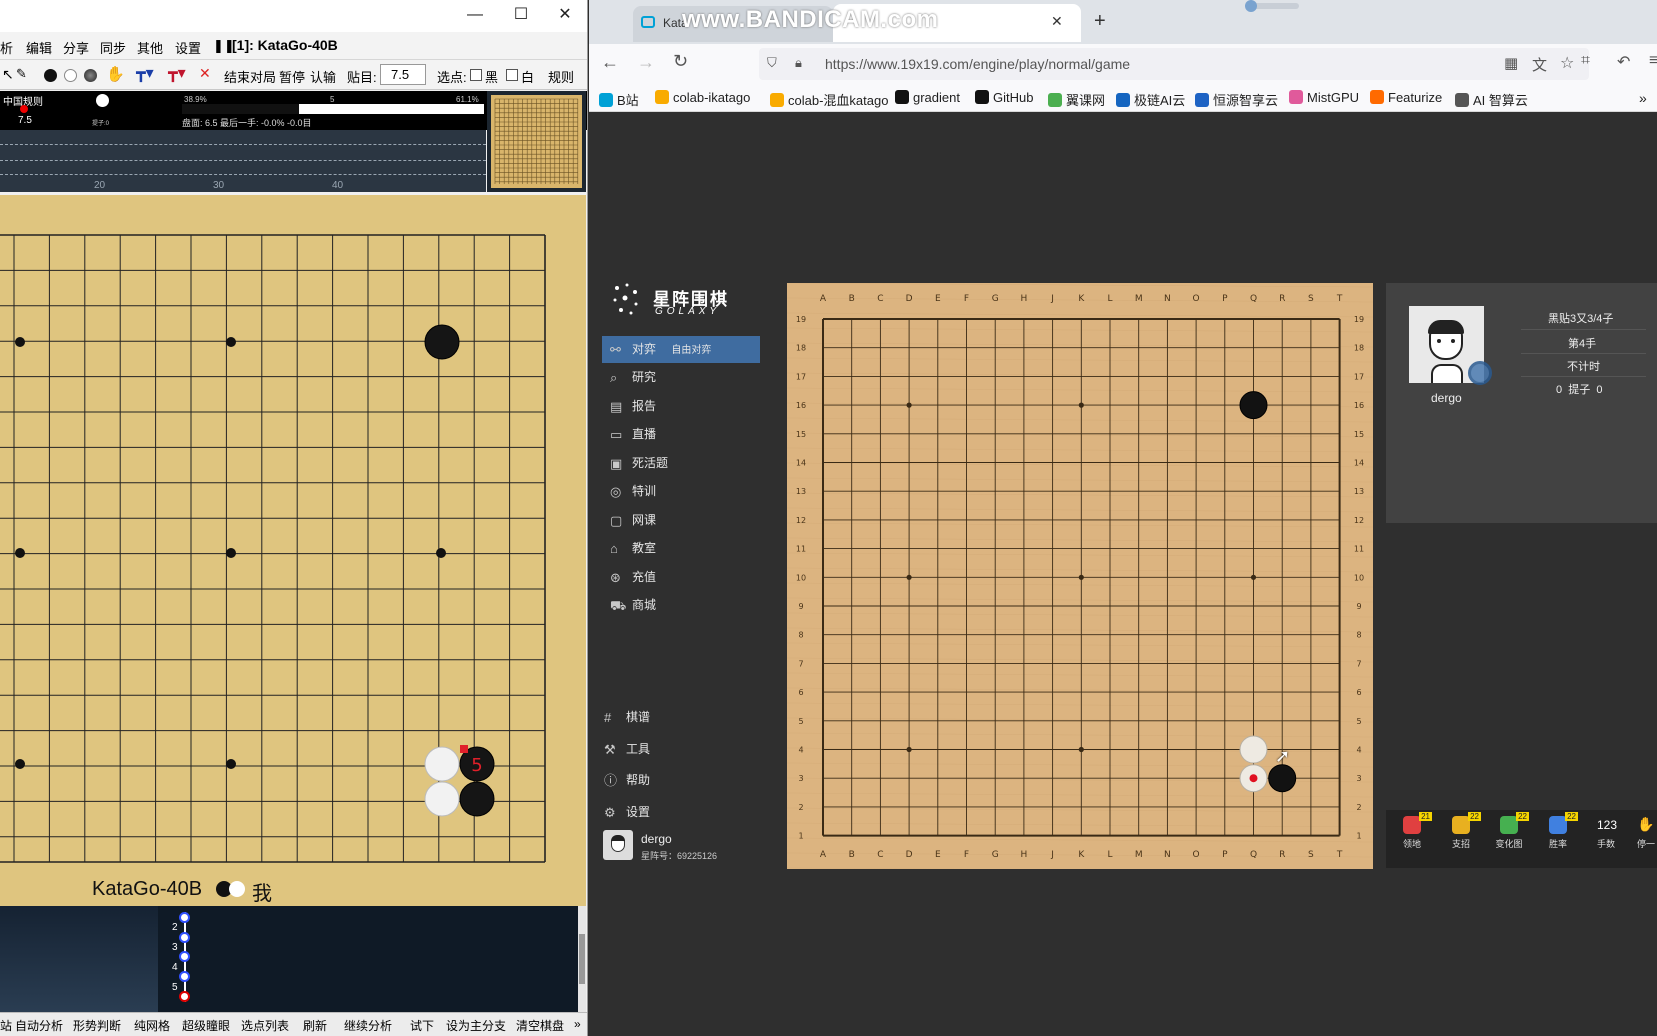 The width and height of the screenshot is (1657, 1036). I want to click on nav-training: ◎ 特训, so click(681, 491).